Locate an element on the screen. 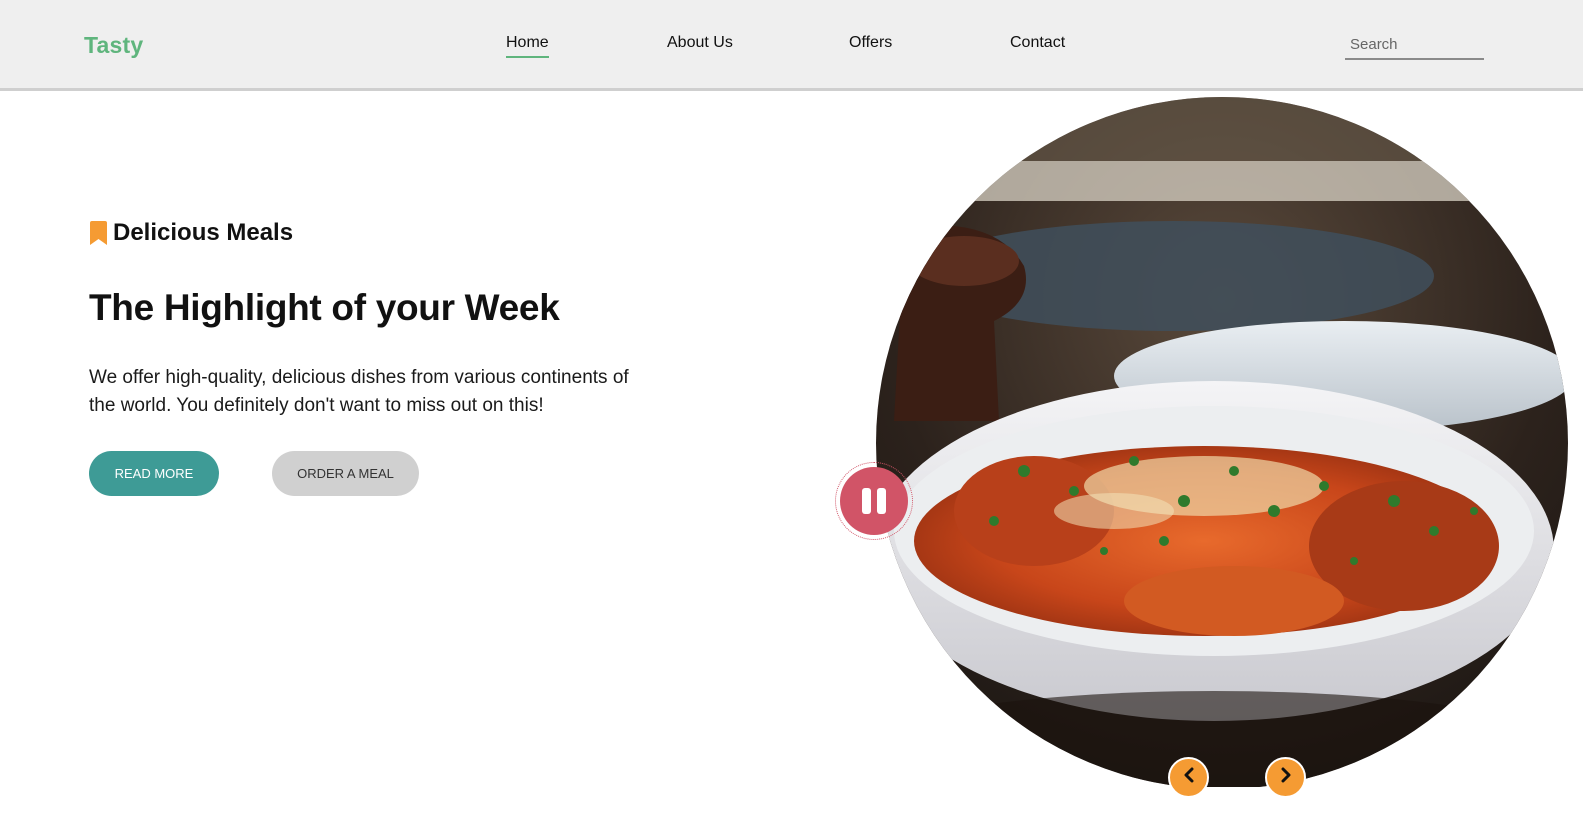 Image resolution: width=1583 pixels, height=826 pixels. pause-icon is located at coordinates (874, 501).